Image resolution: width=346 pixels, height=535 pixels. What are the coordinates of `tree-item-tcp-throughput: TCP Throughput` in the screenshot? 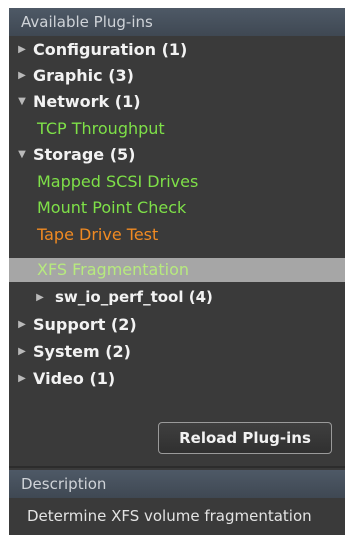 It's located at (177, 128).